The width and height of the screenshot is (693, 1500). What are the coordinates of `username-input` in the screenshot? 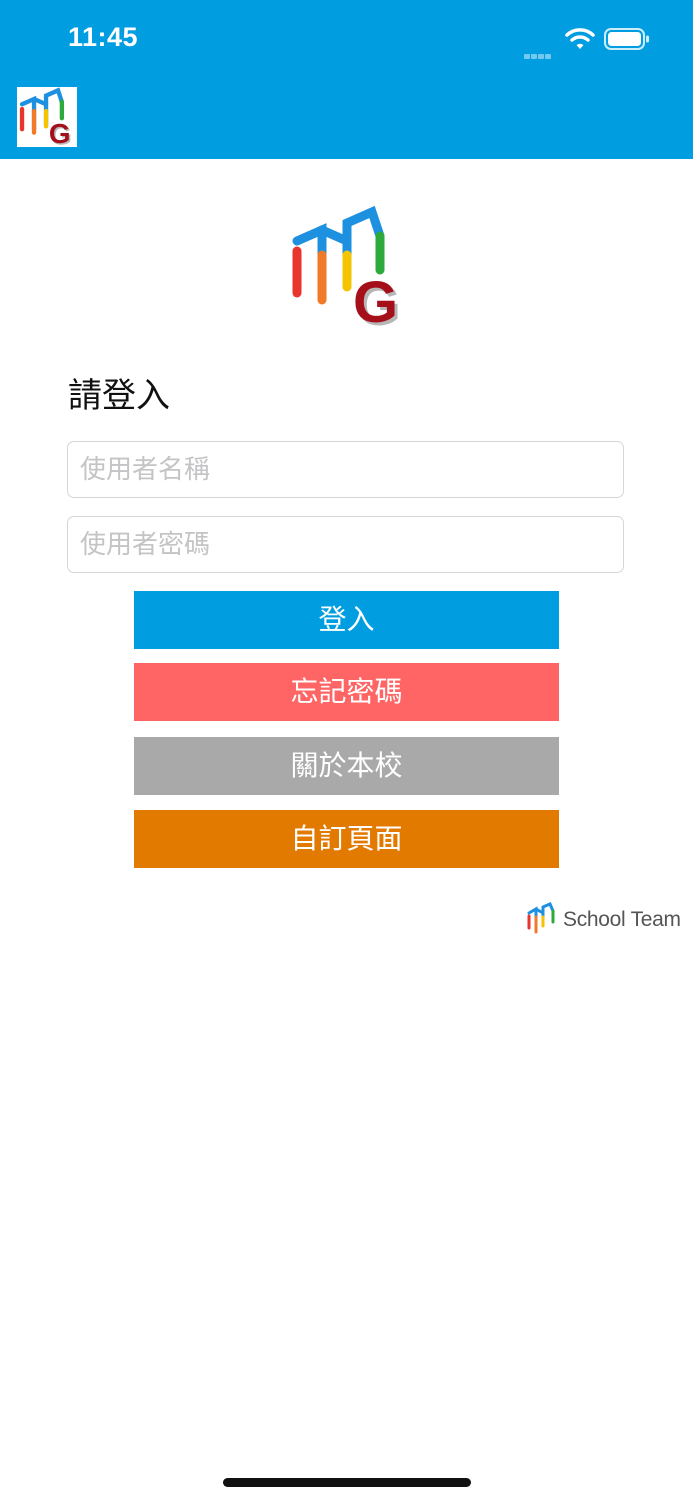 It's located at (345, 469).